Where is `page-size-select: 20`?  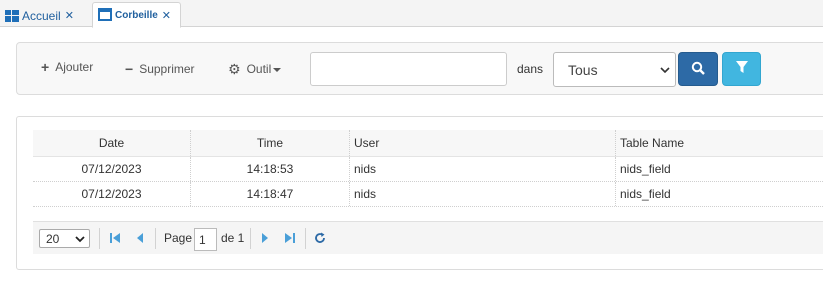 page-size-select: 20 is located at coordinates (64, 238).